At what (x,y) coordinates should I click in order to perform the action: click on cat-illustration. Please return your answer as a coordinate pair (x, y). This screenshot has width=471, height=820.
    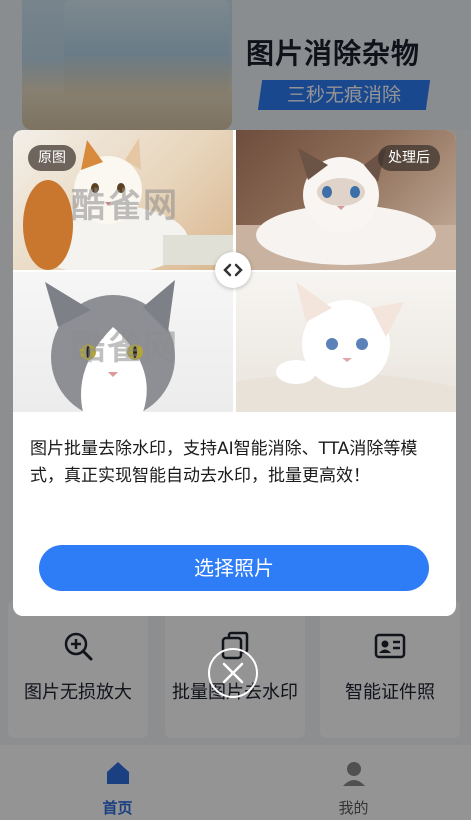
    Looking at the image, I should click on (346, 347).